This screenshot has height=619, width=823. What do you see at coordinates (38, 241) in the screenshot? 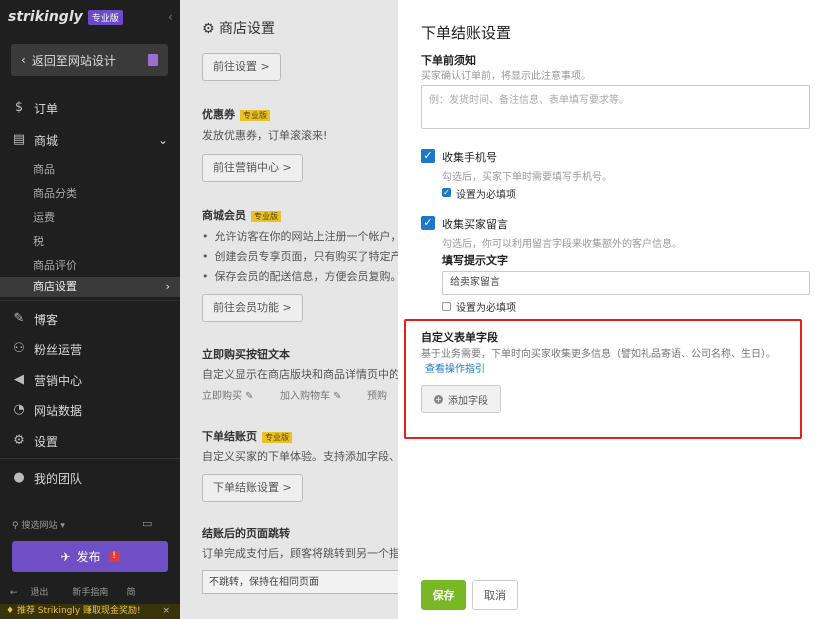
I see `sidebar-subitem-tax: 税` at bounding box center [38, 241].